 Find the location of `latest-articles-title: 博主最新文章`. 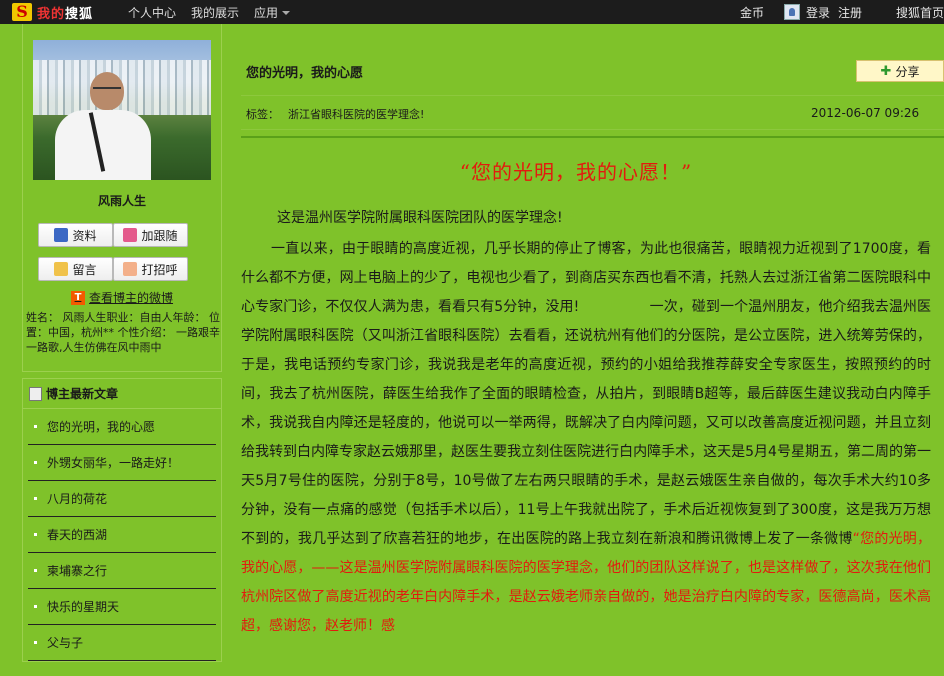

latest-articles-title: 博主最新文章 is located at coordinates (82, 394).